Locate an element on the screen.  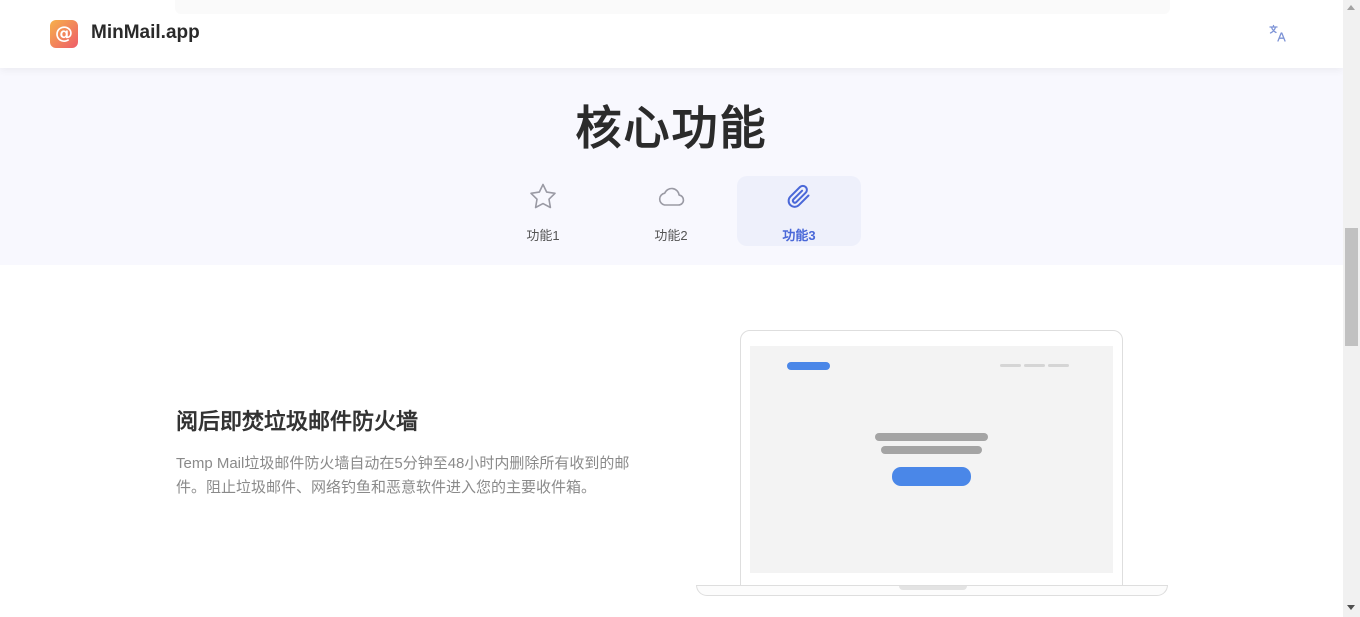
cloud-icon is located at coordinates (671, 197).